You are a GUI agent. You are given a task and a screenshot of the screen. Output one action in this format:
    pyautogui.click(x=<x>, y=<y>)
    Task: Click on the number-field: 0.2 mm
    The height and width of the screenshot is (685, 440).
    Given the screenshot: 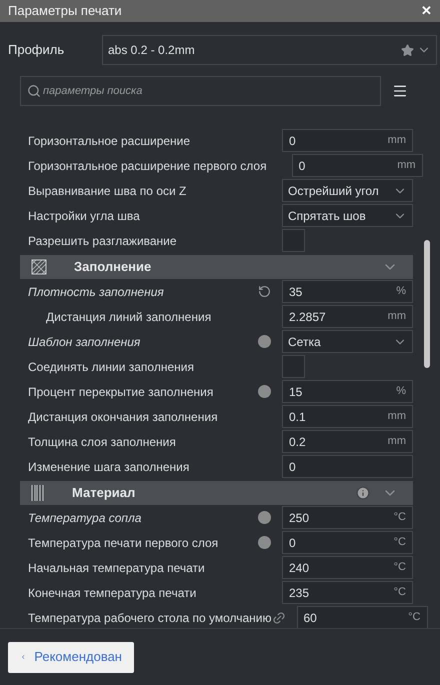 What is the action you would take?
    pyautogui.click(x=347, y=441)
    